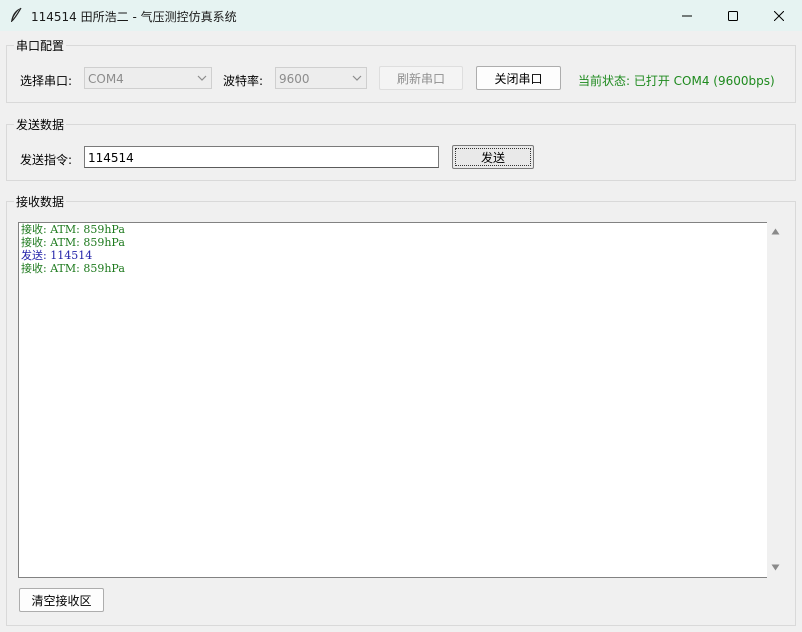  I want to click on port-select-value: COM4, so click(106, 79).